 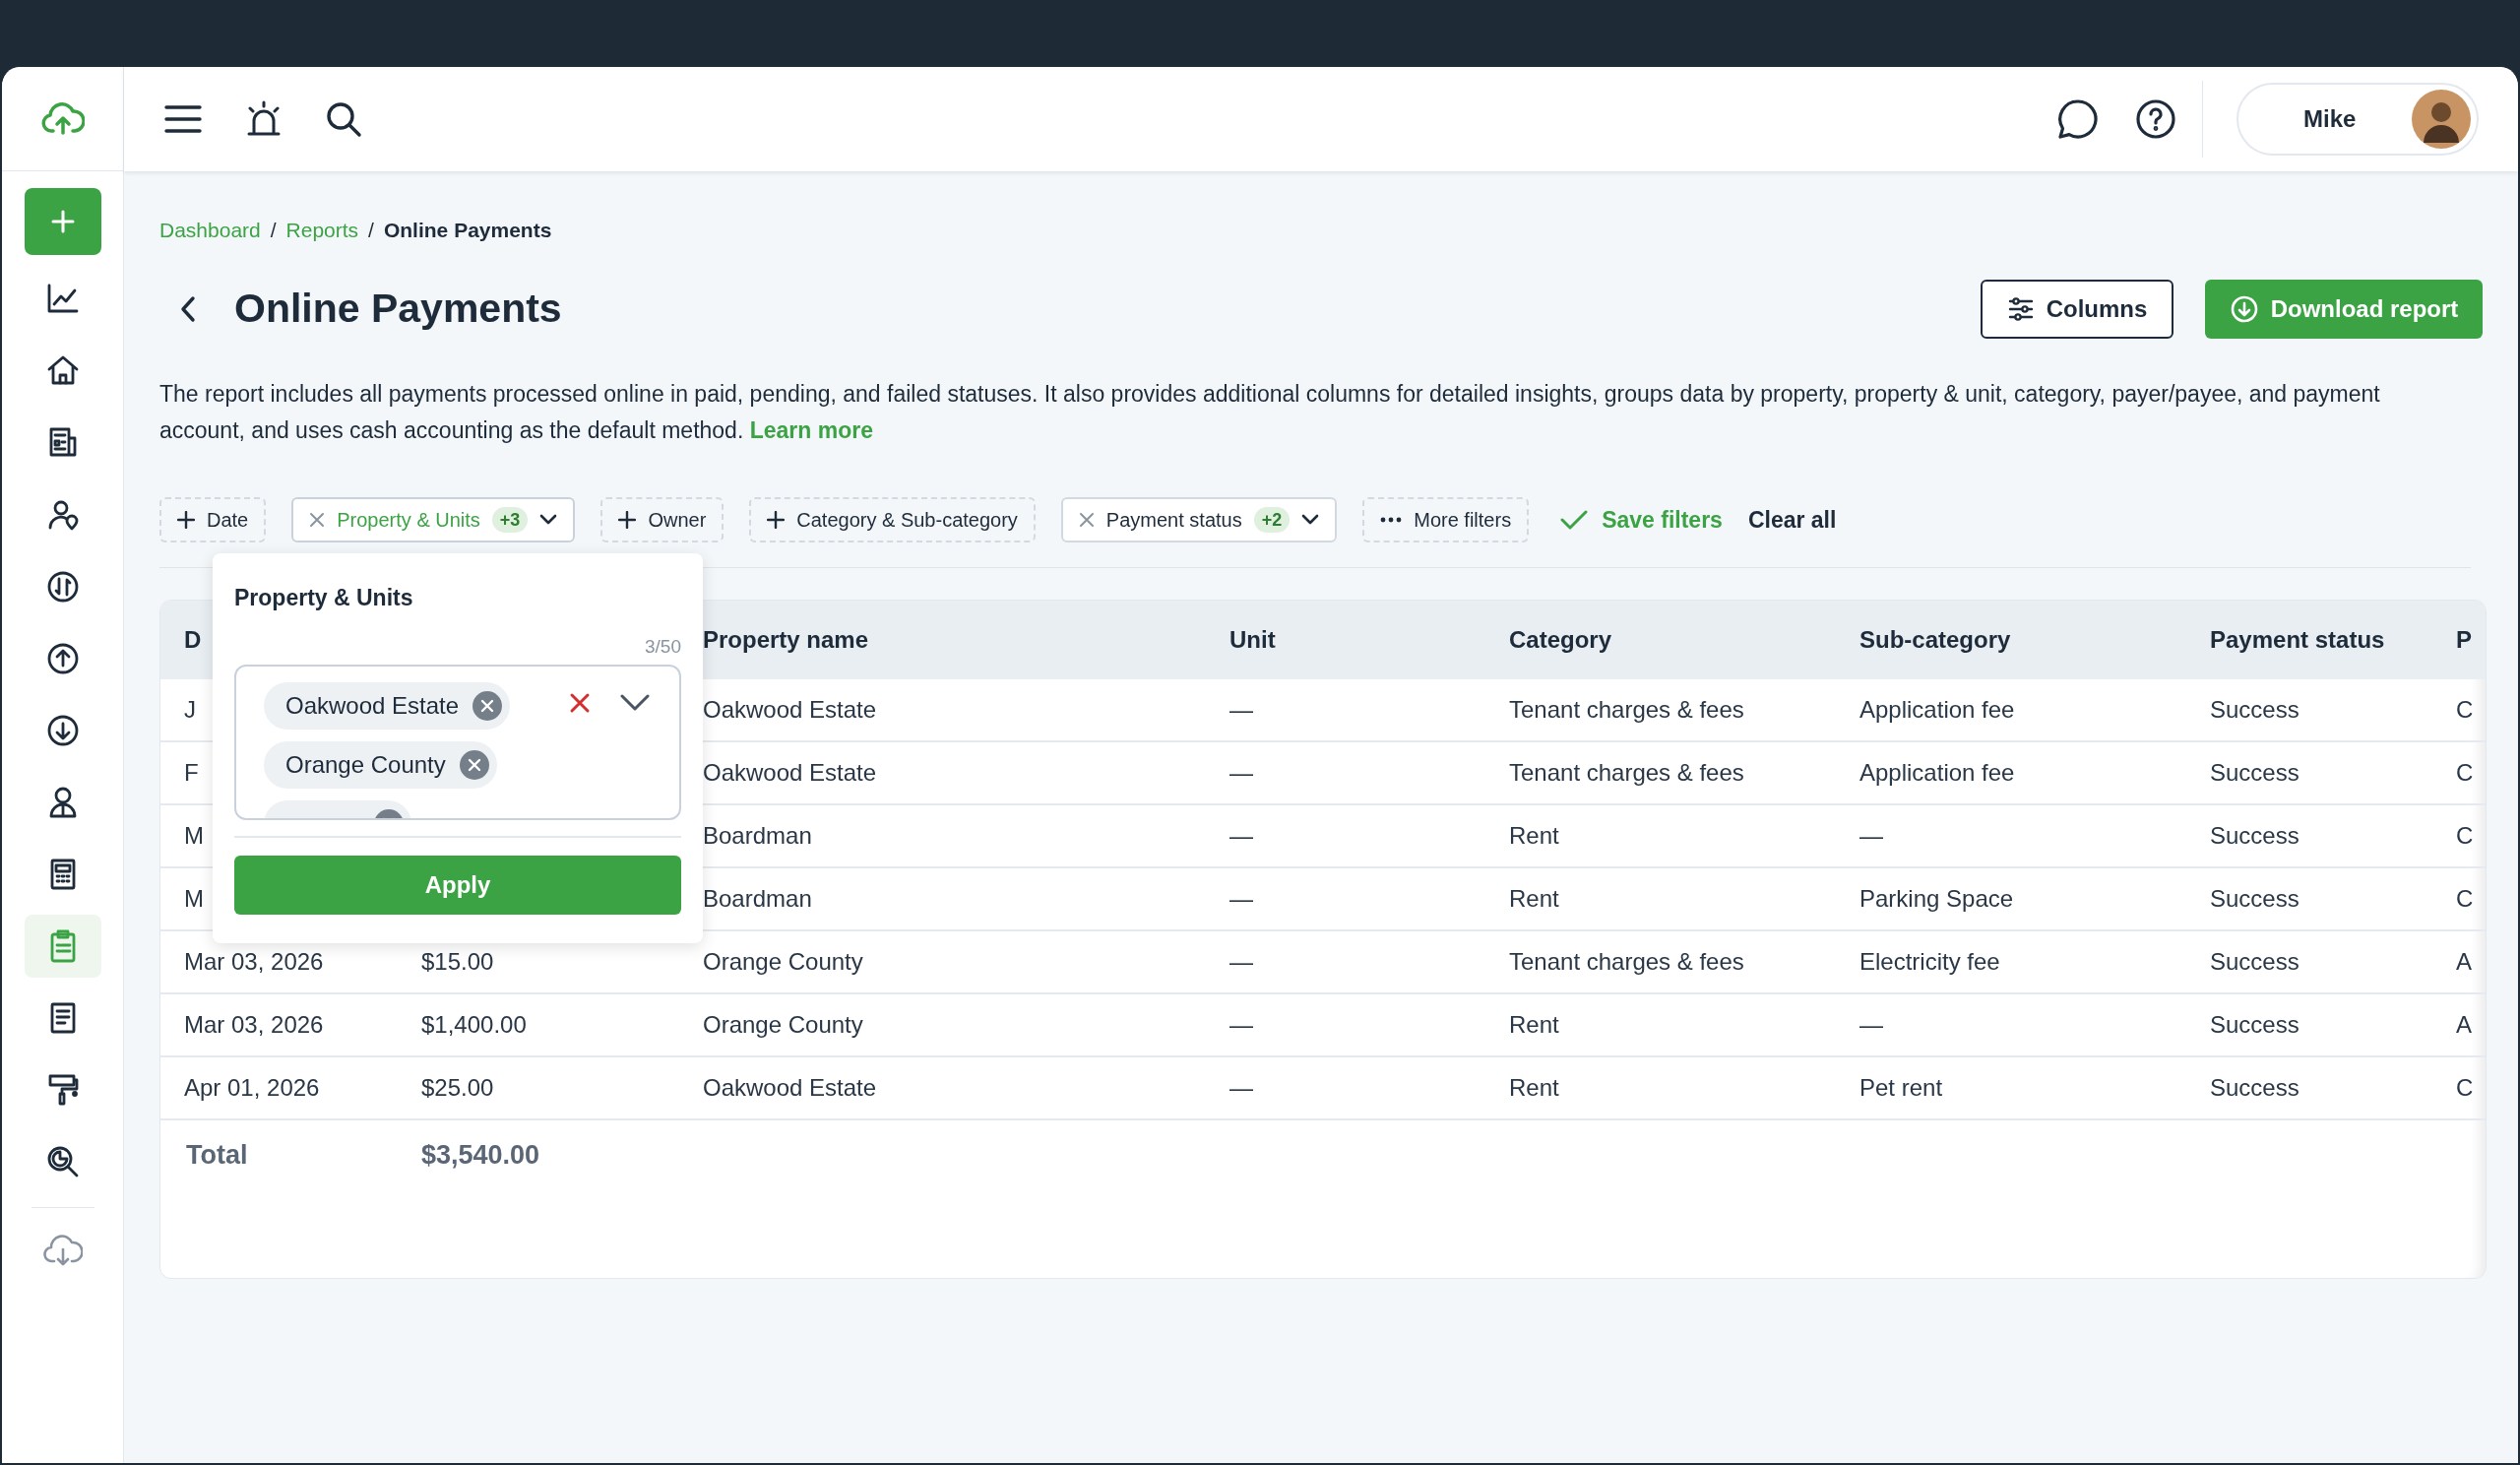 What do you see at coordinates (62, 119) in the screenshot?
I see `cloud-upload-logo-icon` at bounding box center [62, 119].